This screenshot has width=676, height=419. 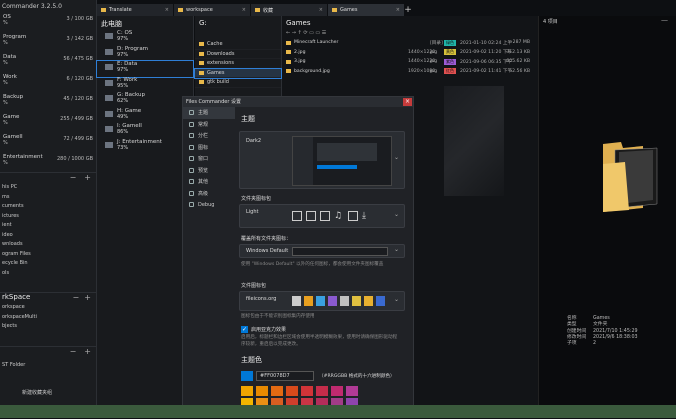 What do you see at coordinates (238, 64) in the screenshot?
I see `folder-item: extensions` at bounding box center [238, 64].